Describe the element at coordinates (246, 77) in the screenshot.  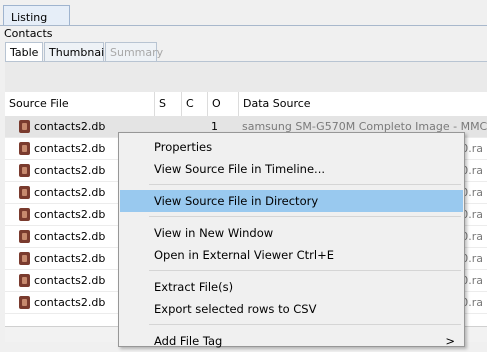
I see `toolbar-area` at that location.